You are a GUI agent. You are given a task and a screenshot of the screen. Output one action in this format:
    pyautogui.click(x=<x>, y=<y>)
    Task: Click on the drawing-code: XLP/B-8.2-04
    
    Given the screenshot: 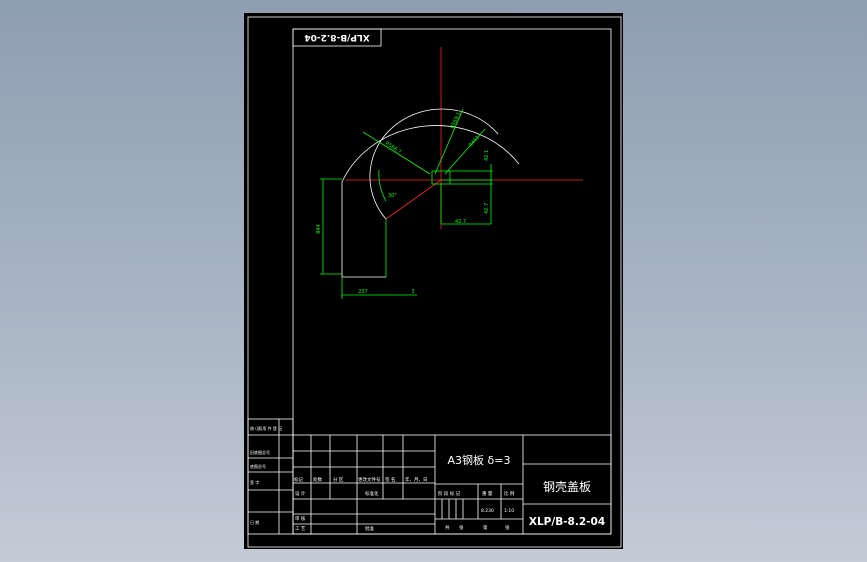 What is the action you would take?
    pyautogui.click(x=567, y=522)
    